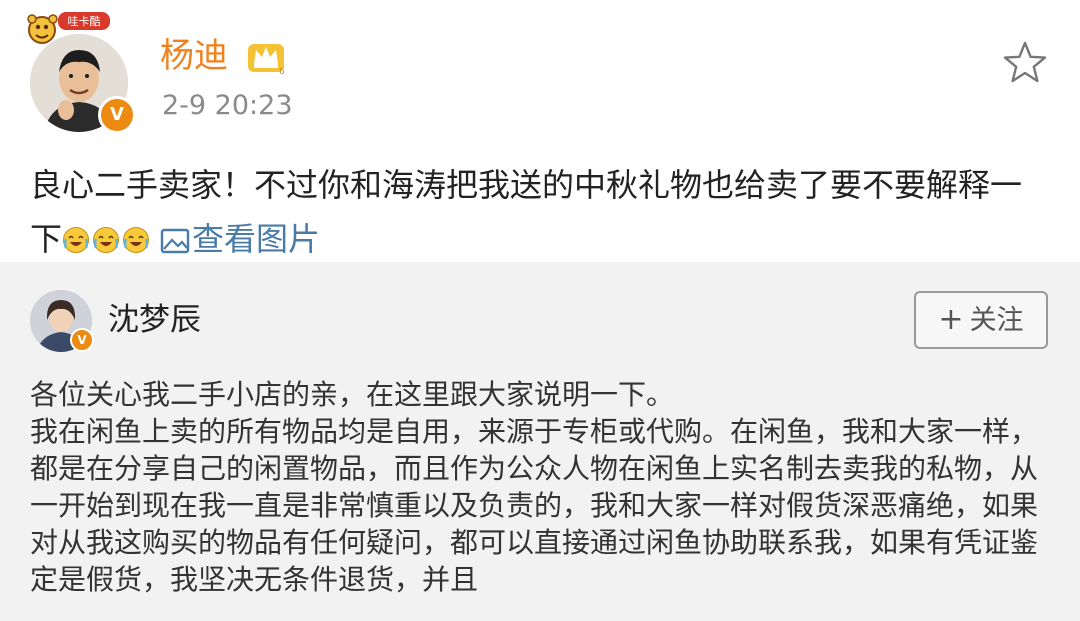  What do you see at coordinates (117, 115) in the screenshot?
I see `verified-badge-icon: V` at bounding box center [117, 115].